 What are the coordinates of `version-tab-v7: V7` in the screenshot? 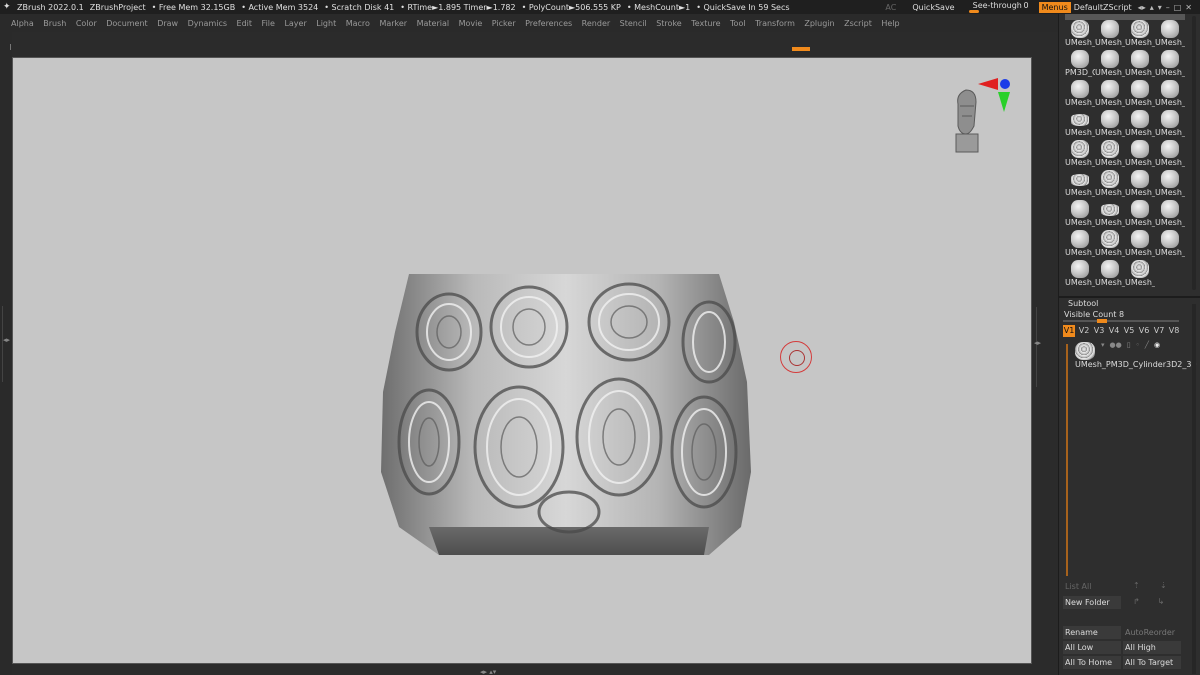 It's located at (1159, 331).